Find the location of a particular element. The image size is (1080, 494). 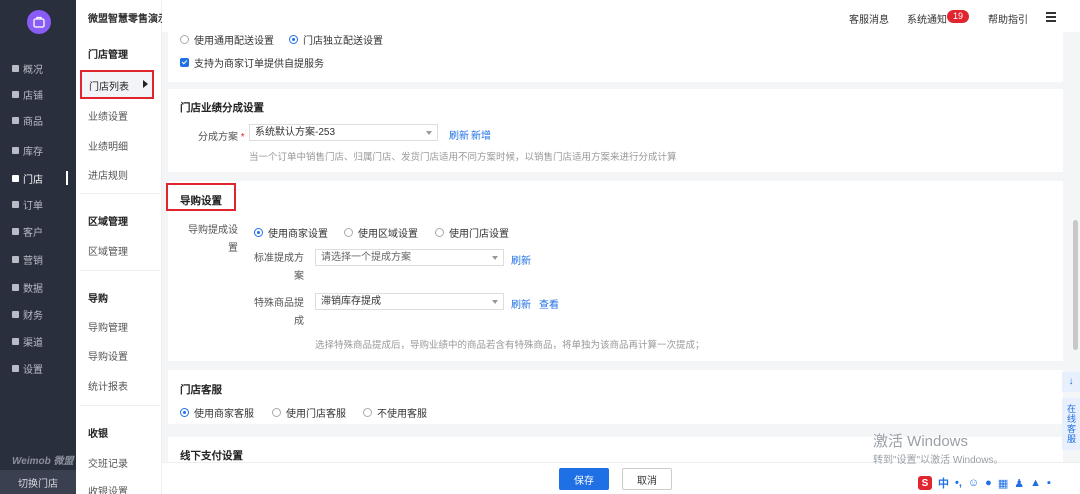

nav-item-channels: 渠道 is located at coordinates (27, 341).